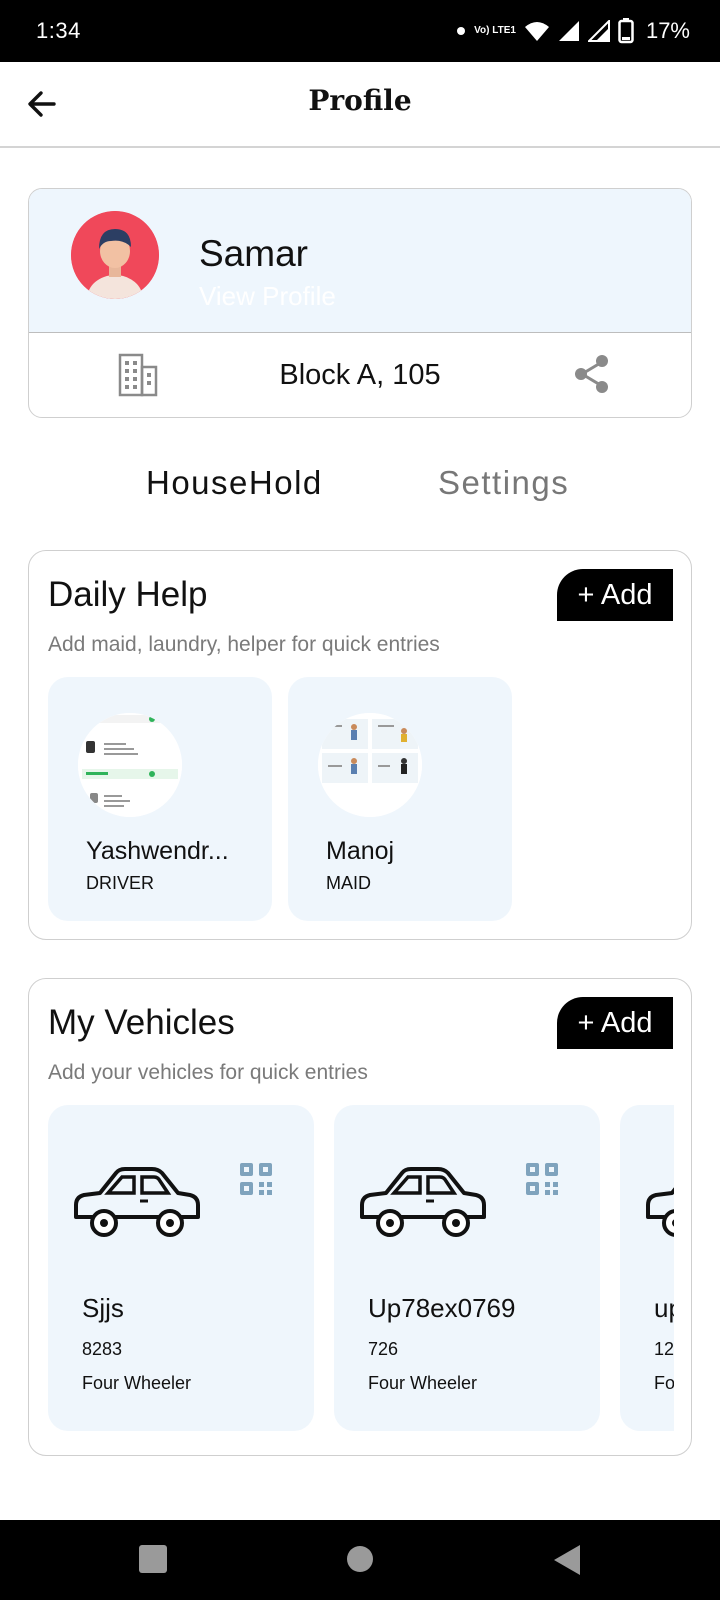 This screenshot has height=1600, width=720. What do you see at coordinates (253, 253) in the screenshot?
I see `profile-name: Samar` at bounding box center [253, 253].